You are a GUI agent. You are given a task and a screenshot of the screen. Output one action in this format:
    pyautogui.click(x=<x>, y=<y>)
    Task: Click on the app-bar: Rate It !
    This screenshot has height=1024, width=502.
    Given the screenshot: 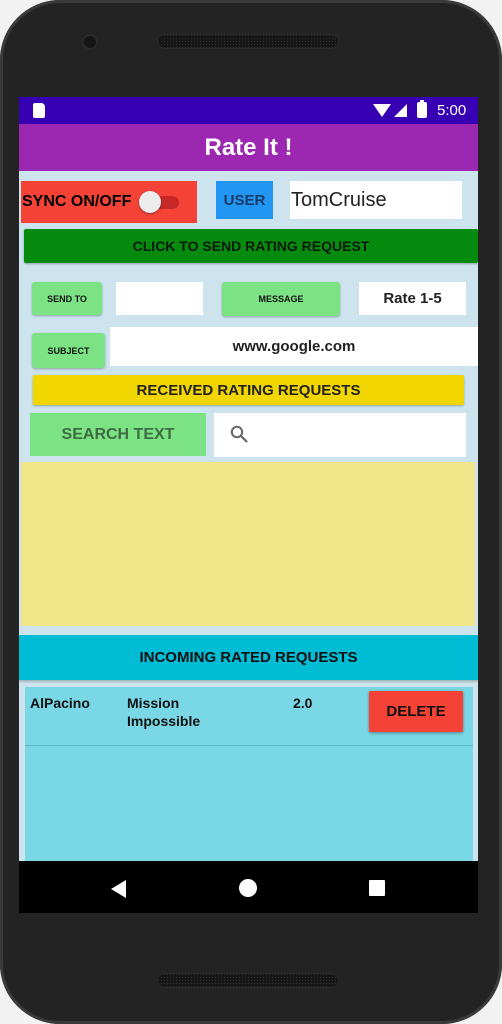 What is the action you would take?
    pyautogui.click(x=248, y=147)
    